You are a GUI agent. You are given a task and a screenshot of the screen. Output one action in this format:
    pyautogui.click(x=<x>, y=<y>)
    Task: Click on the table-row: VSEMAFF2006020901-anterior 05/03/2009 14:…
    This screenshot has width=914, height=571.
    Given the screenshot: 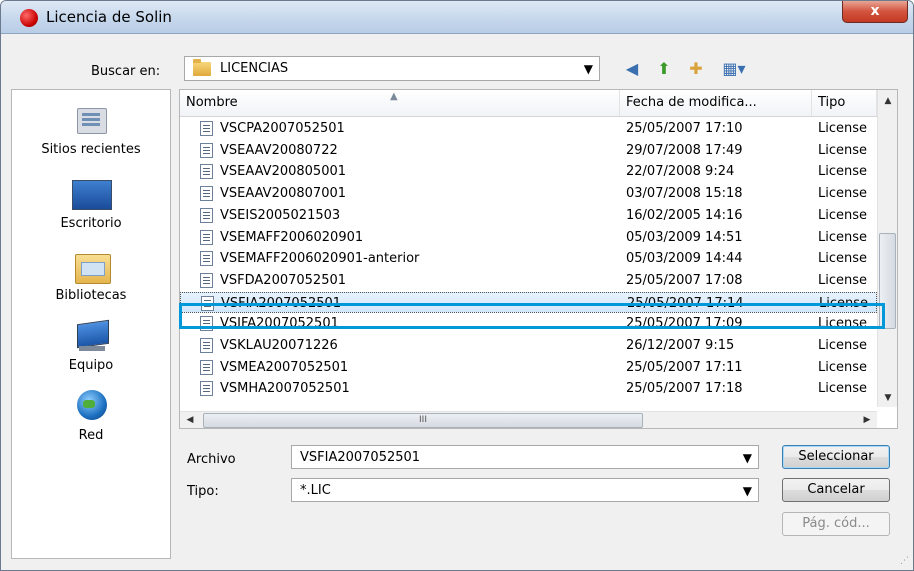 What is the action you would take?
    pyautogui.click(x=528, y=258)
    